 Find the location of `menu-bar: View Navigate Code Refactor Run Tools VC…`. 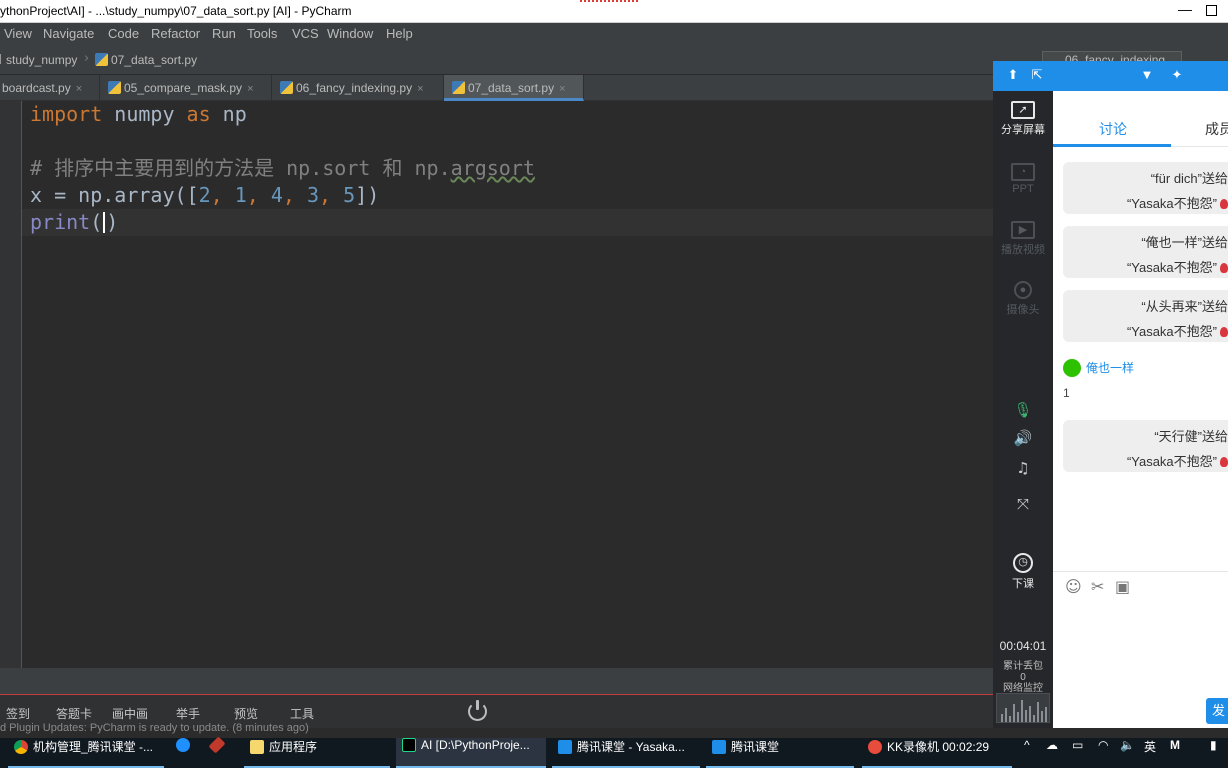

menu-bar: View Navigate Code Refactor Run Tools VC… is located at coordinates (614, 34).